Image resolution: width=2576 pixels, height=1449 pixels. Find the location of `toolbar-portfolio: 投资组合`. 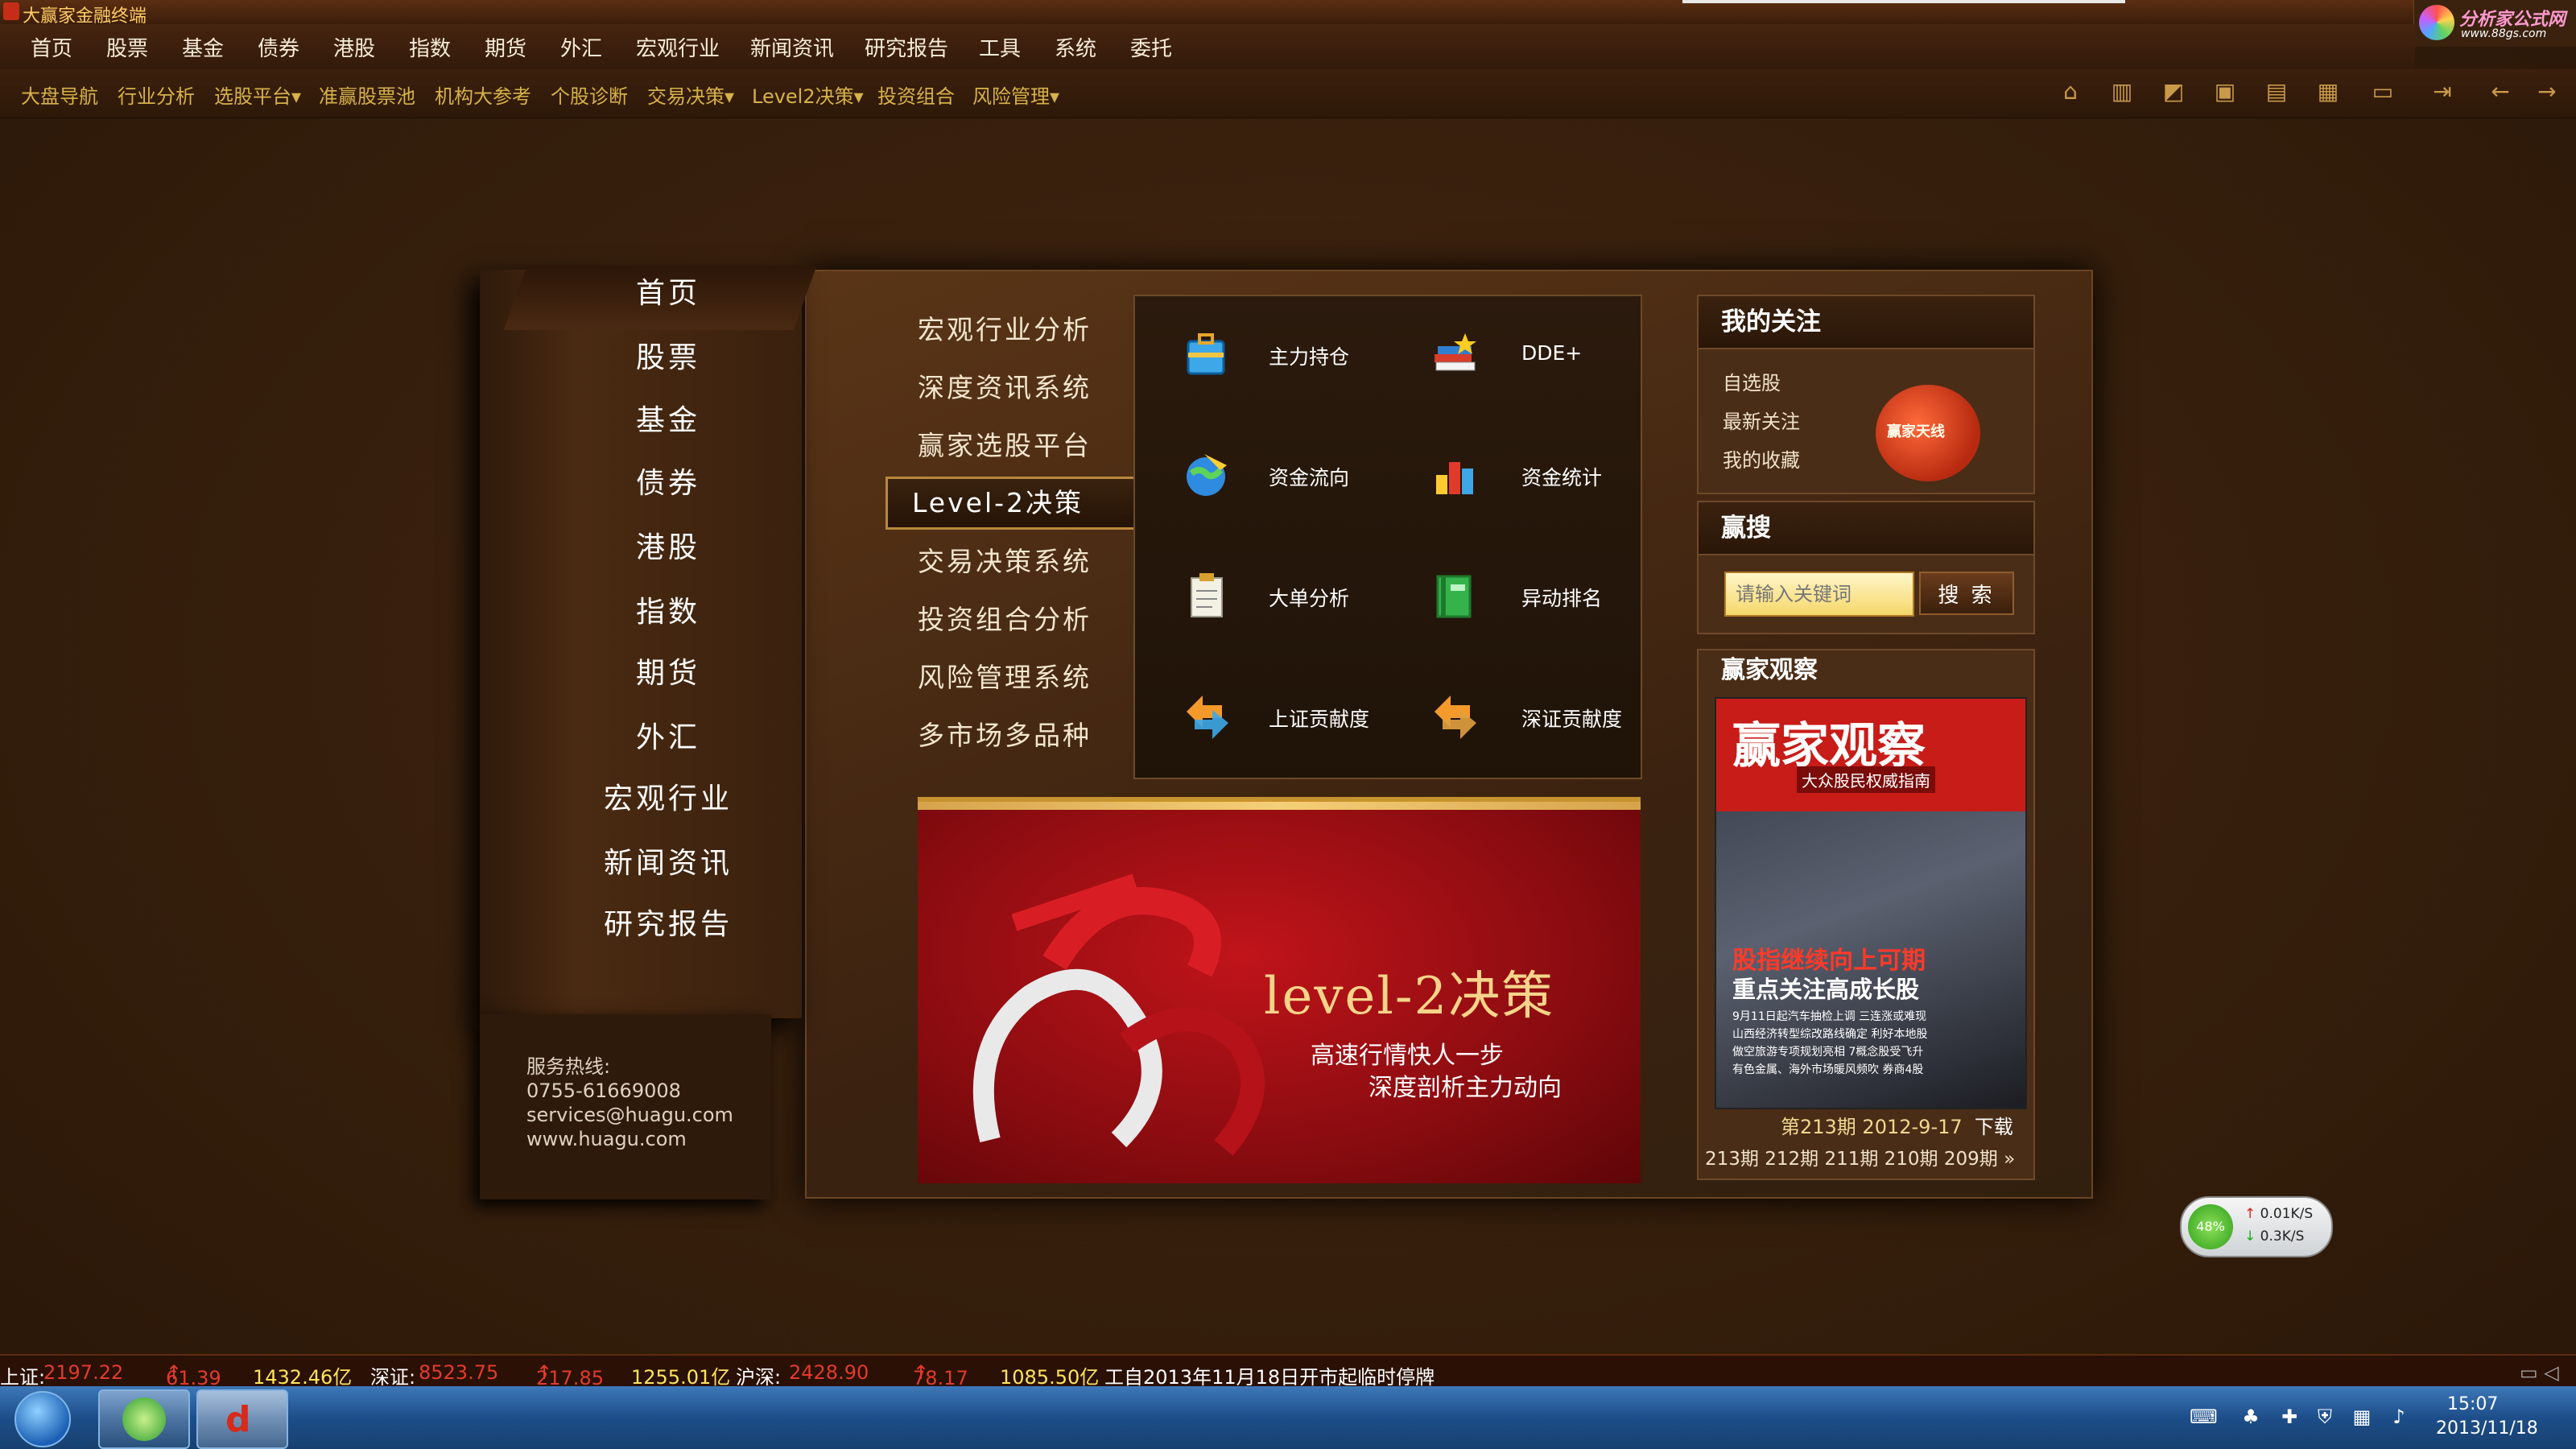

toolbar-portfolio: 投资组合 is located at coordinates (916, 94).